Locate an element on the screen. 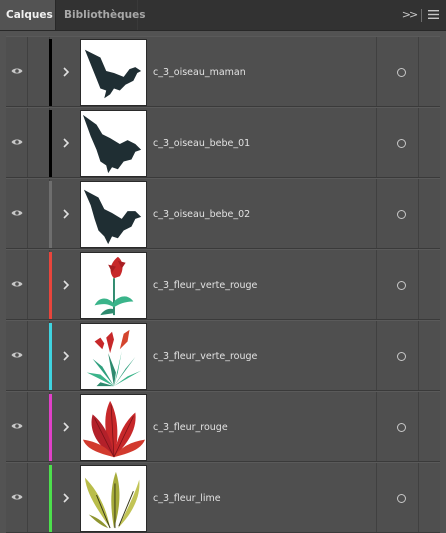 The image size is (446, 533). panel-tab-bar: Calques Bibliothèques >> is located at coordinates (223, 15).